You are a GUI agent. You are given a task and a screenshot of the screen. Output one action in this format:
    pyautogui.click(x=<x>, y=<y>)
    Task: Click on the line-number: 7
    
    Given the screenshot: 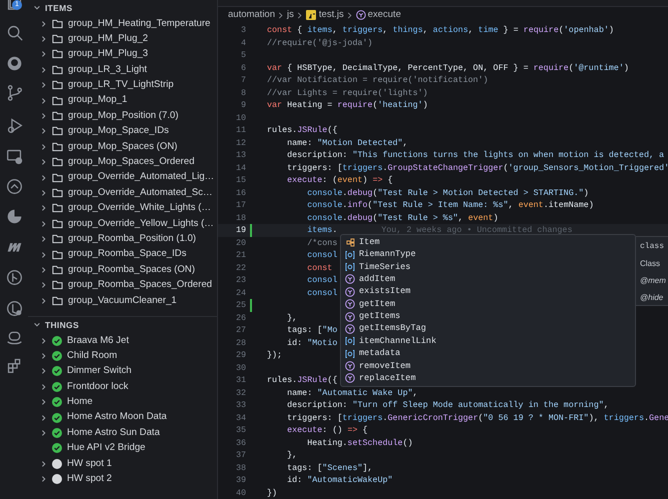 What is the action you would take?
    pyautogui.click(x=243, y=80)
    